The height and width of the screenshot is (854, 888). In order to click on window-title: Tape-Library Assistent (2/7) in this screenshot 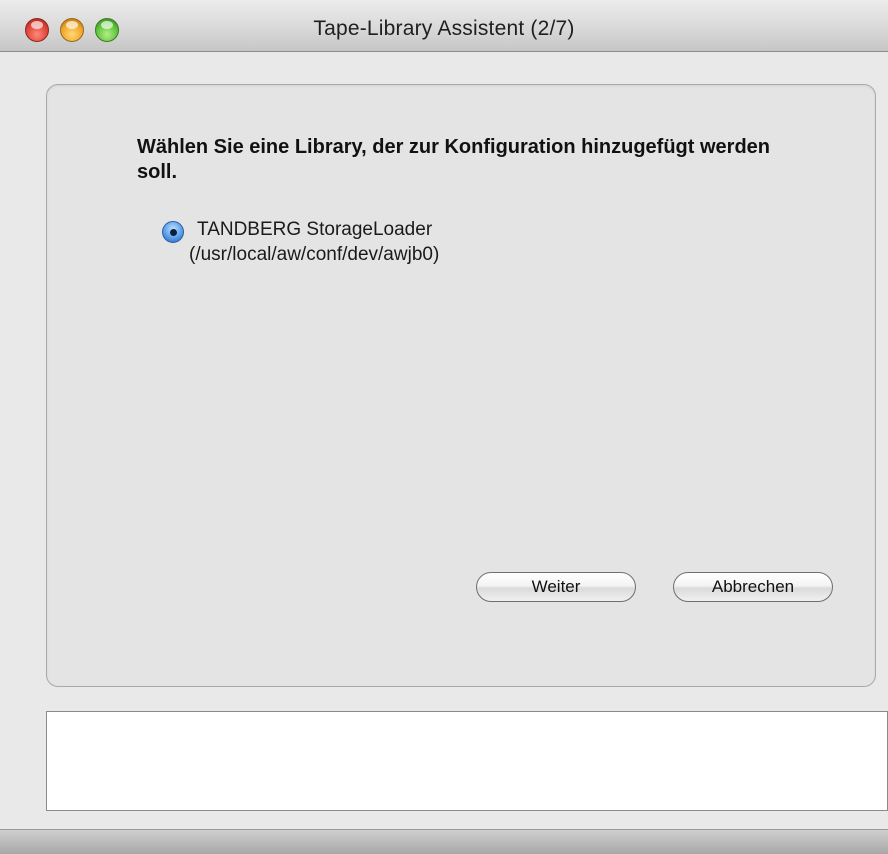, I will do `click(444, 28)`.